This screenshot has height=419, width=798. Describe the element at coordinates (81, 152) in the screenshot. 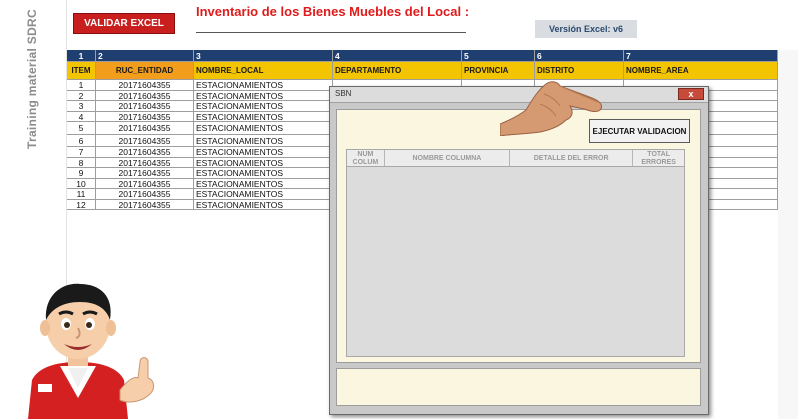

I see `table-cell: 7` at that location.